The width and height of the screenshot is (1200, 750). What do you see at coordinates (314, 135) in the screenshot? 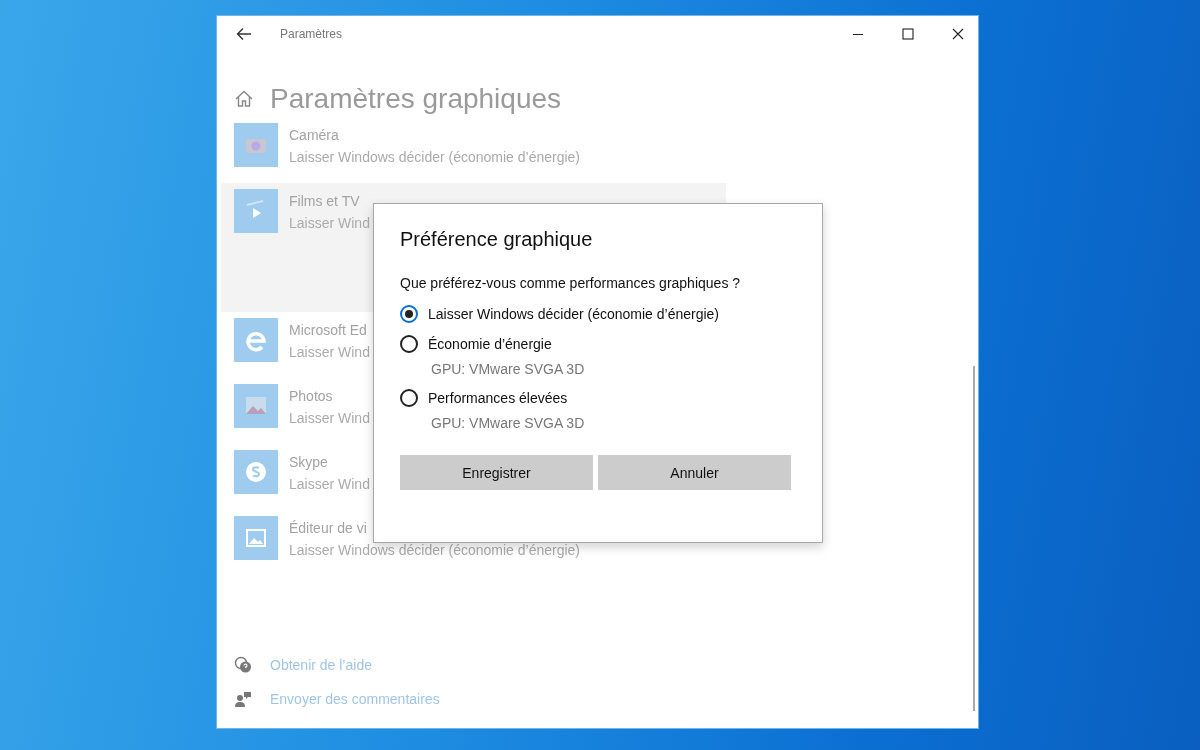
I see `app-name: Caméra` at bounding box center [314, 135].